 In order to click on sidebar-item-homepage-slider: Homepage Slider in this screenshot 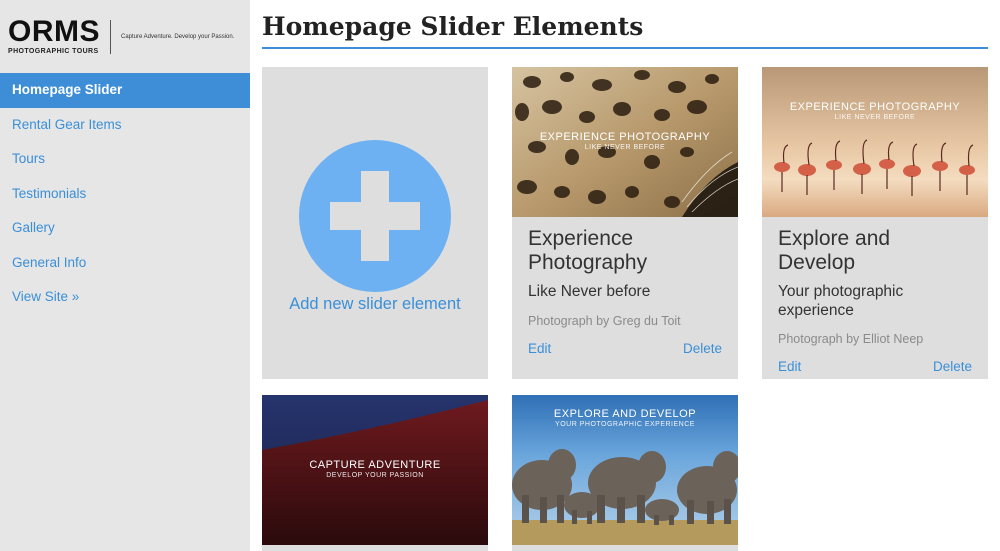, I will do `click(125, 90)`.